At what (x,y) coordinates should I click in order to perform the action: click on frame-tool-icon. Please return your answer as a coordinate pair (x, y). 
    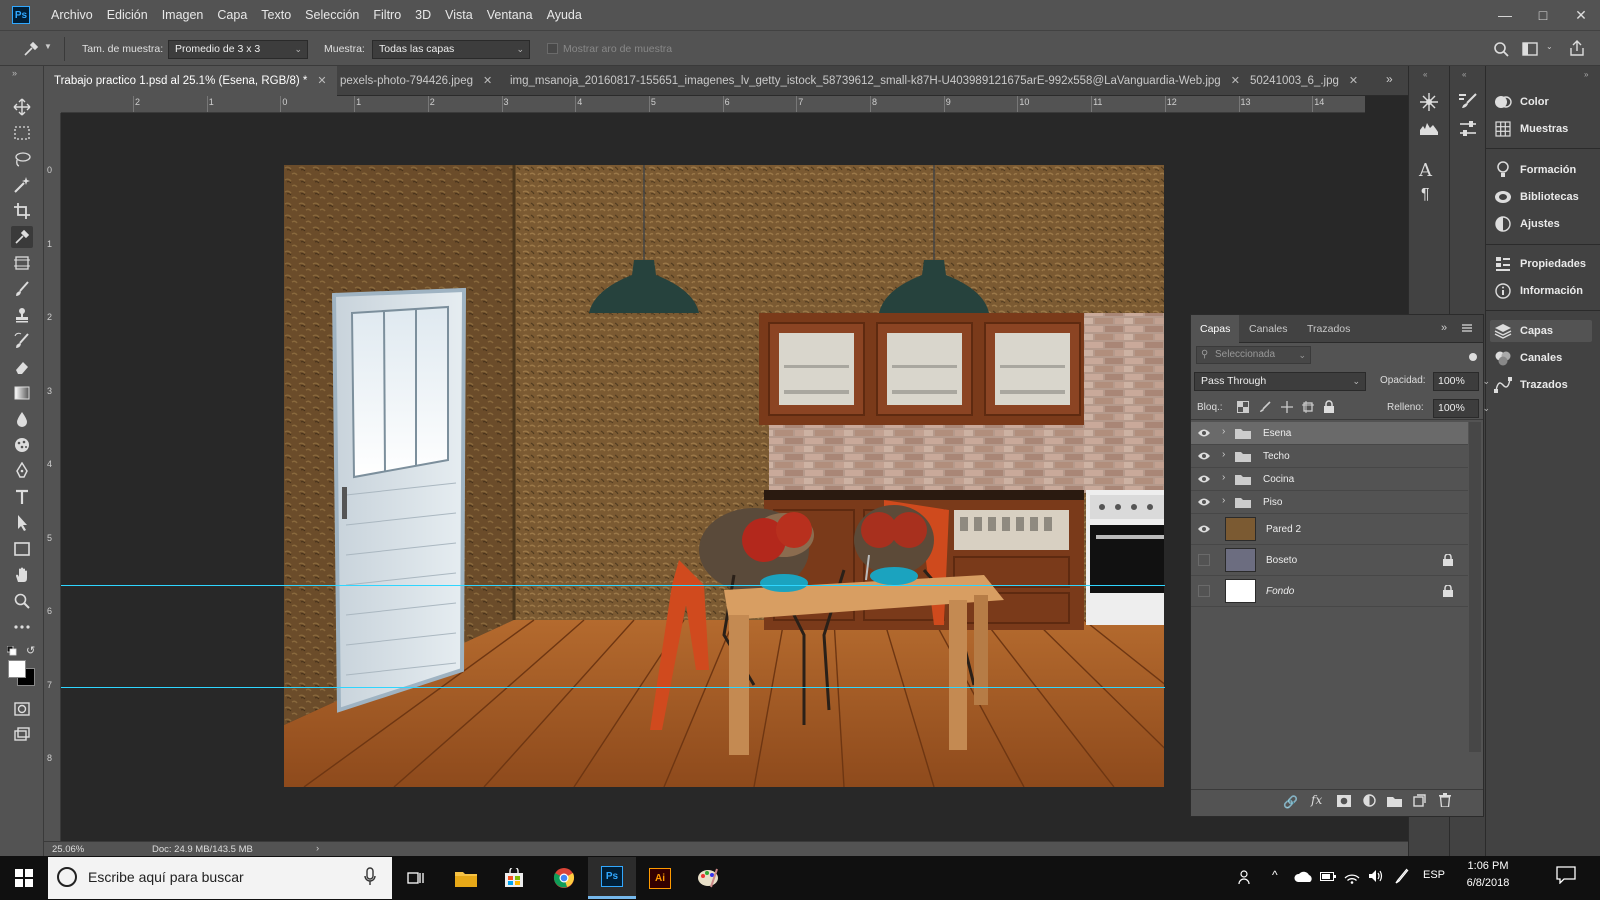
    Looking at the image, I should click on (22, 263).